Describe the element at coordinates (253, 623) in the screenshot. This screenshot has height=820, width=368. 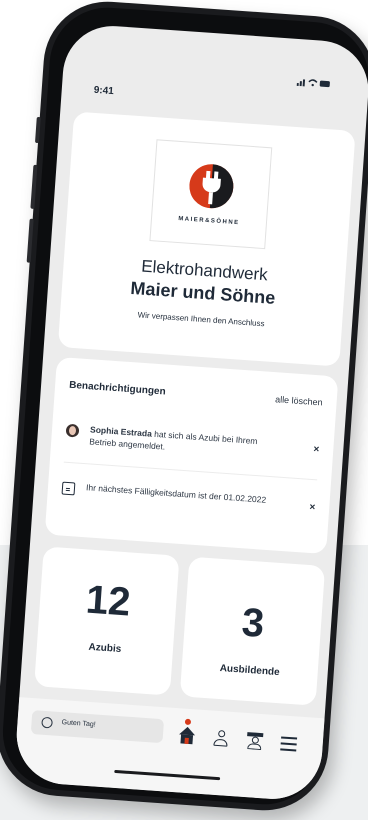
I see `stat-value: 3` at that location.